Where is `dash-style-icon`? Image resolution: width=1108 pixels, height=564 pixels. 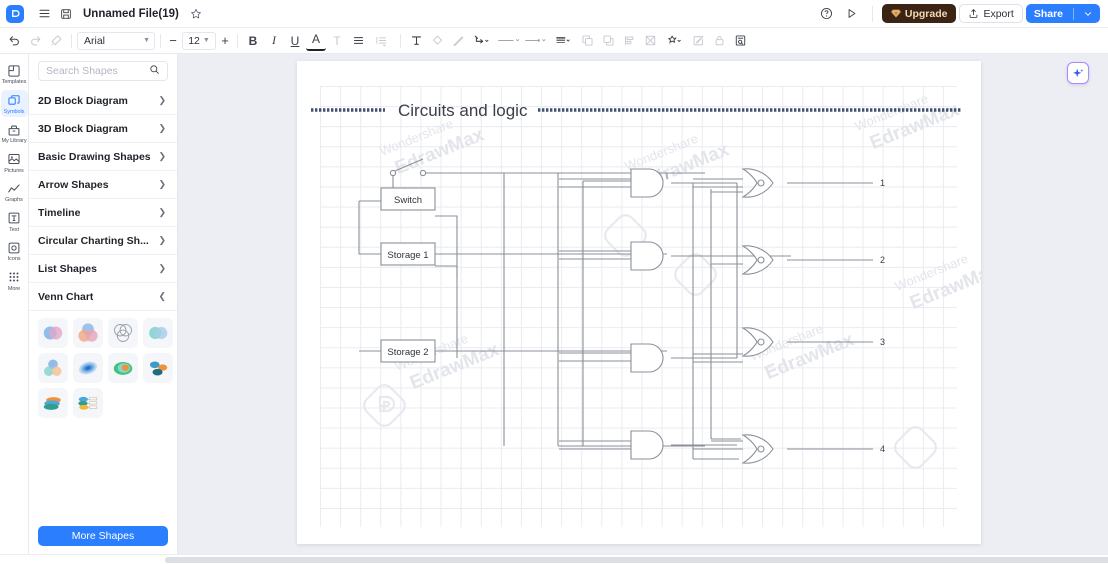 dash-style-icon is located at coordinates (563, 41).